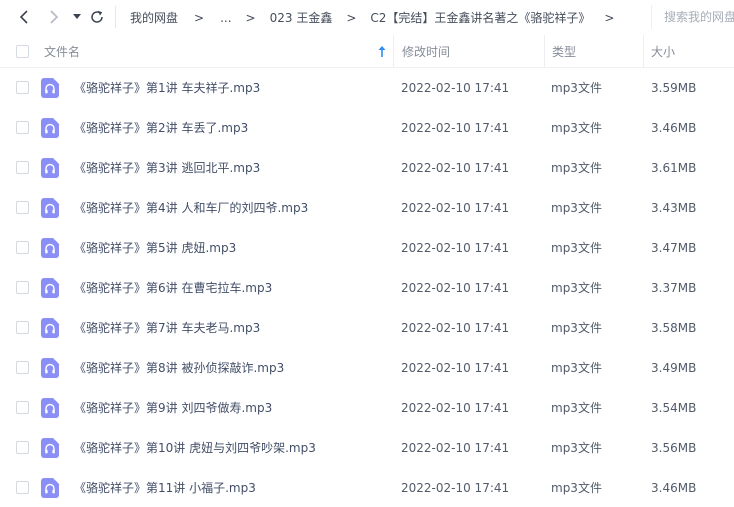 The height and width of the screenshot is (507, 734). What do you see at coordinates (564, 52) in the screenshot?
I see `column-header-type-label: 类型` at bounding box center [564, 52].